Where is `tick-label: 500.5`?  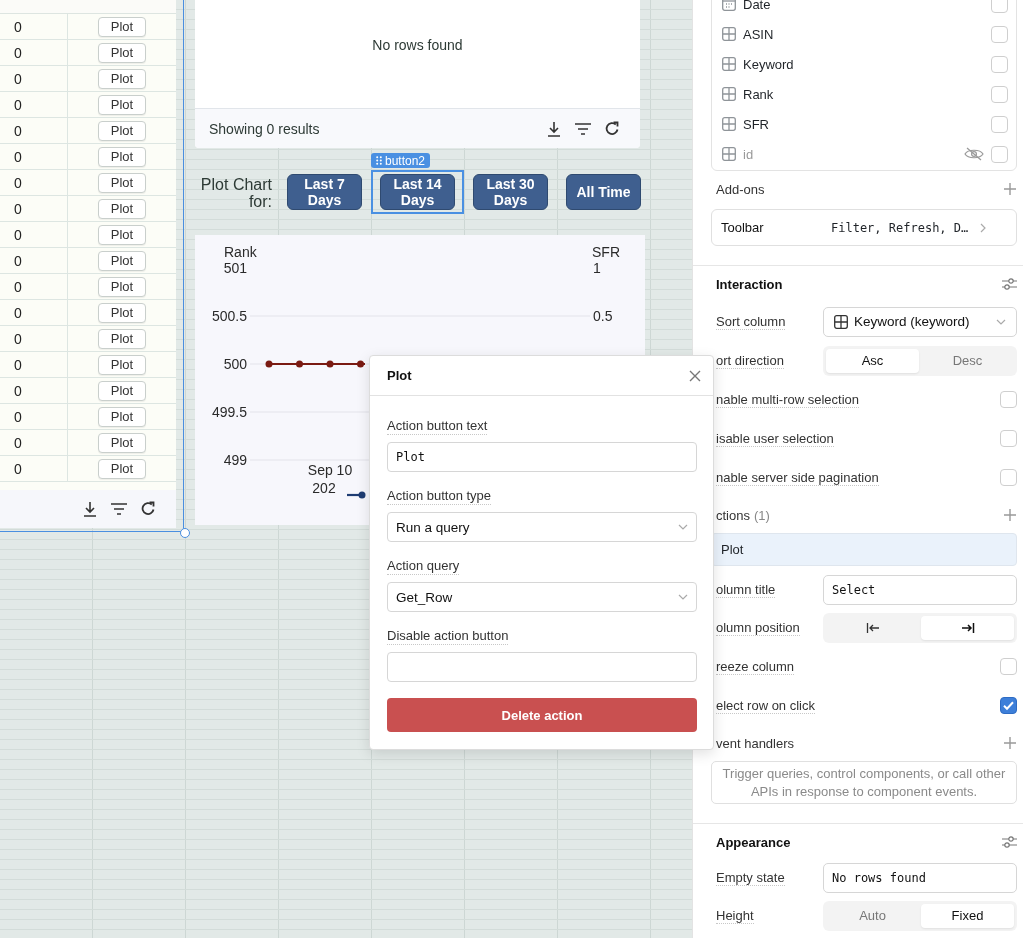
tick-label: 500.5 is located at coordinates (229, 316).